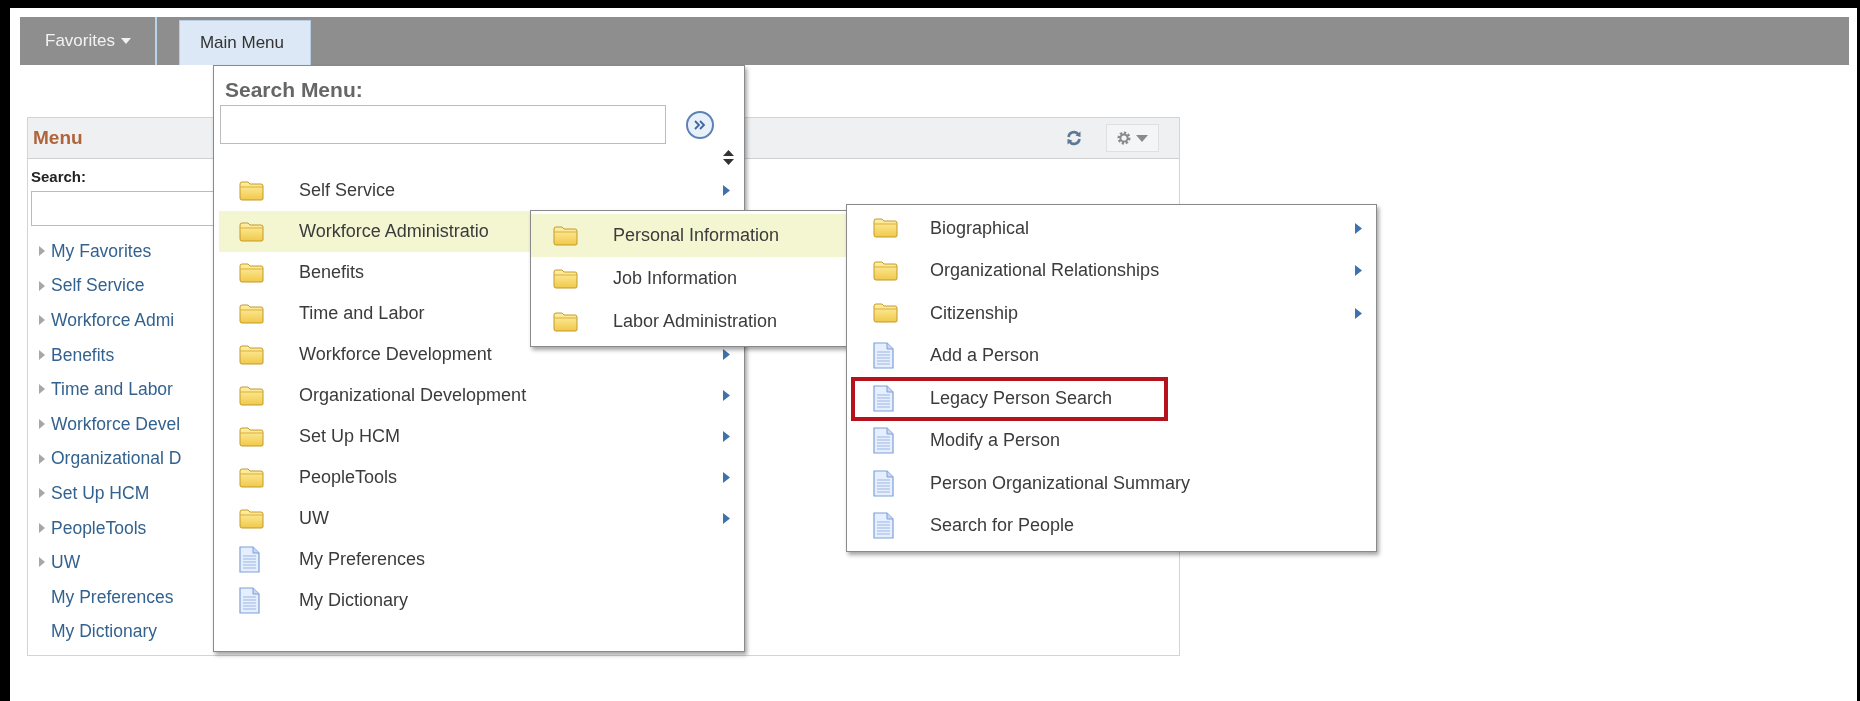 The width and height of the screenshot is (1860, 701). Describe the element at coordinates (294, 90) in the screenshot. I see `search-menu-label: Search Menu:` at that location.